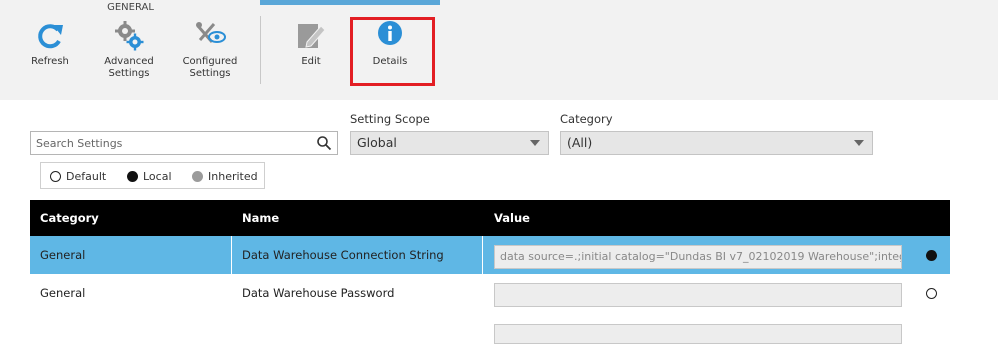  Describe the element at coordinates (260, 50) in the screenshot. I see `ribbon-separator` at that location.